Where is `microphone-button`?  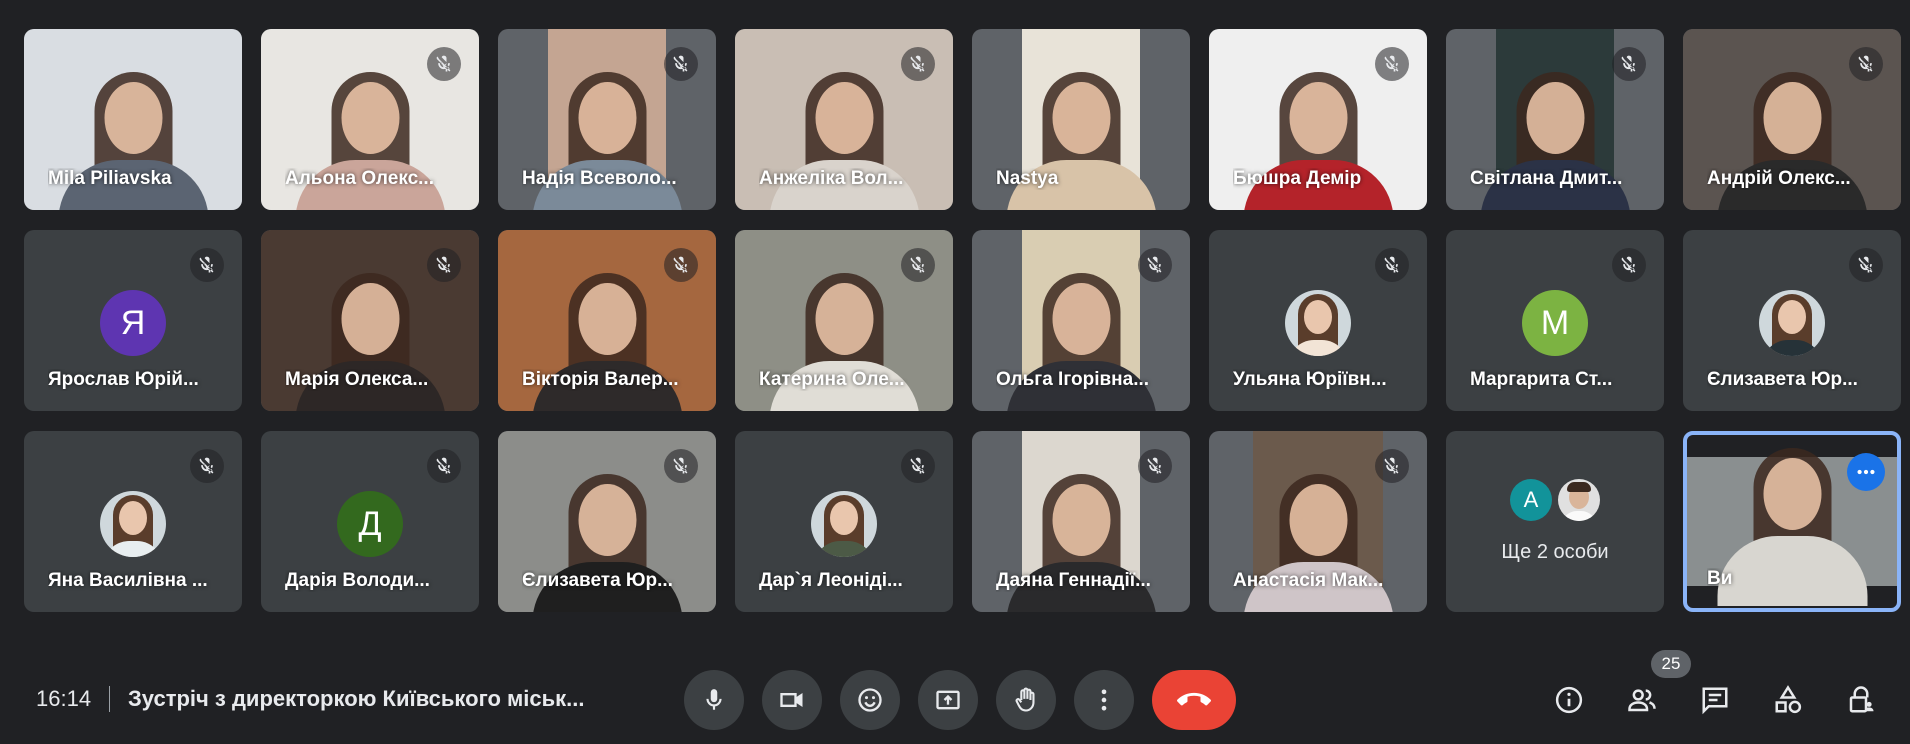
microphone-button is located at coordinates (714, 700).